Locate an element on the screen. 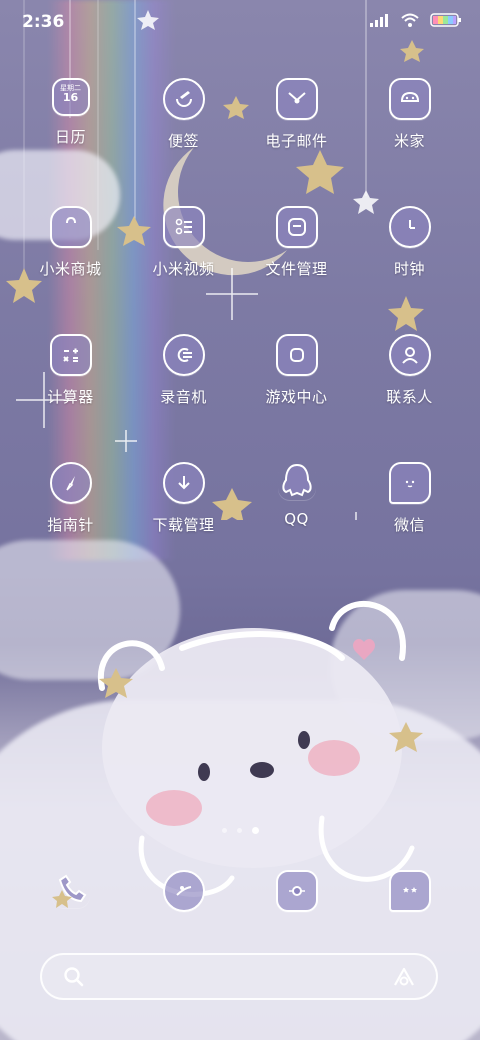 This screenshot has height=1040, width=480. app-notes: 便签 is located at coordinates (183, 142).